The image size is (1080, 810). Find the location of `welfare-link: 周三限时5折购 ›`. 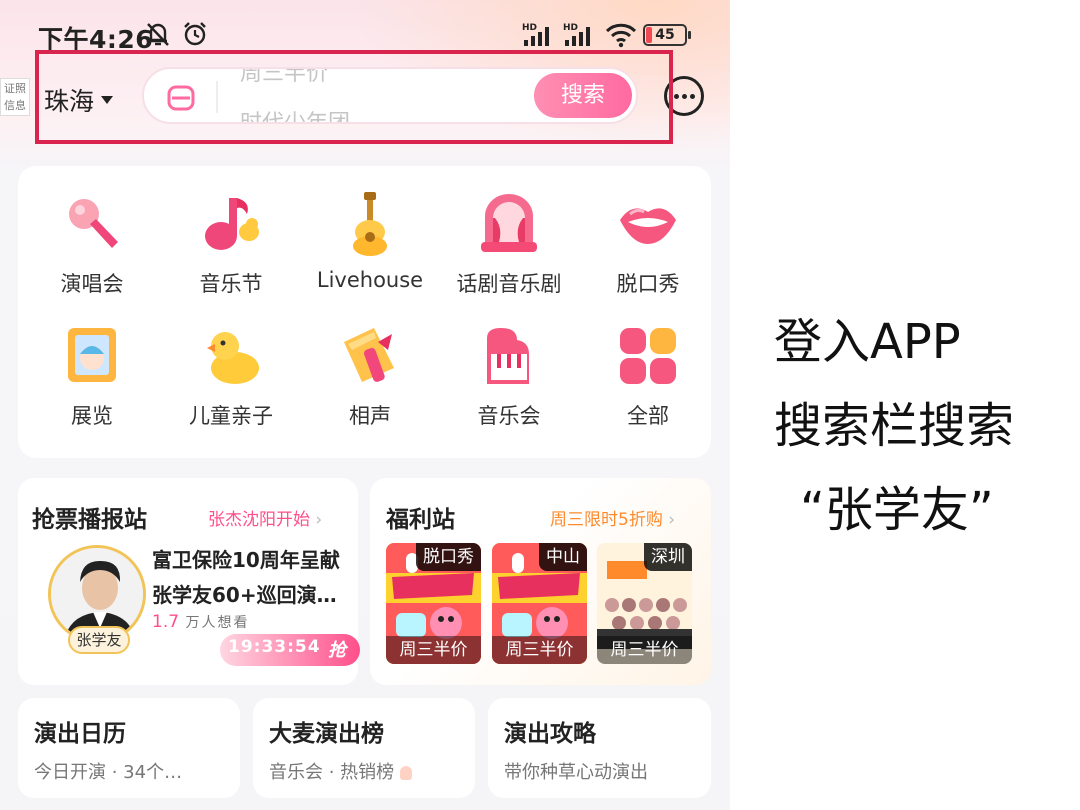

welfare-link: 周三限时5折购 › is located at coordinates (612, 517).